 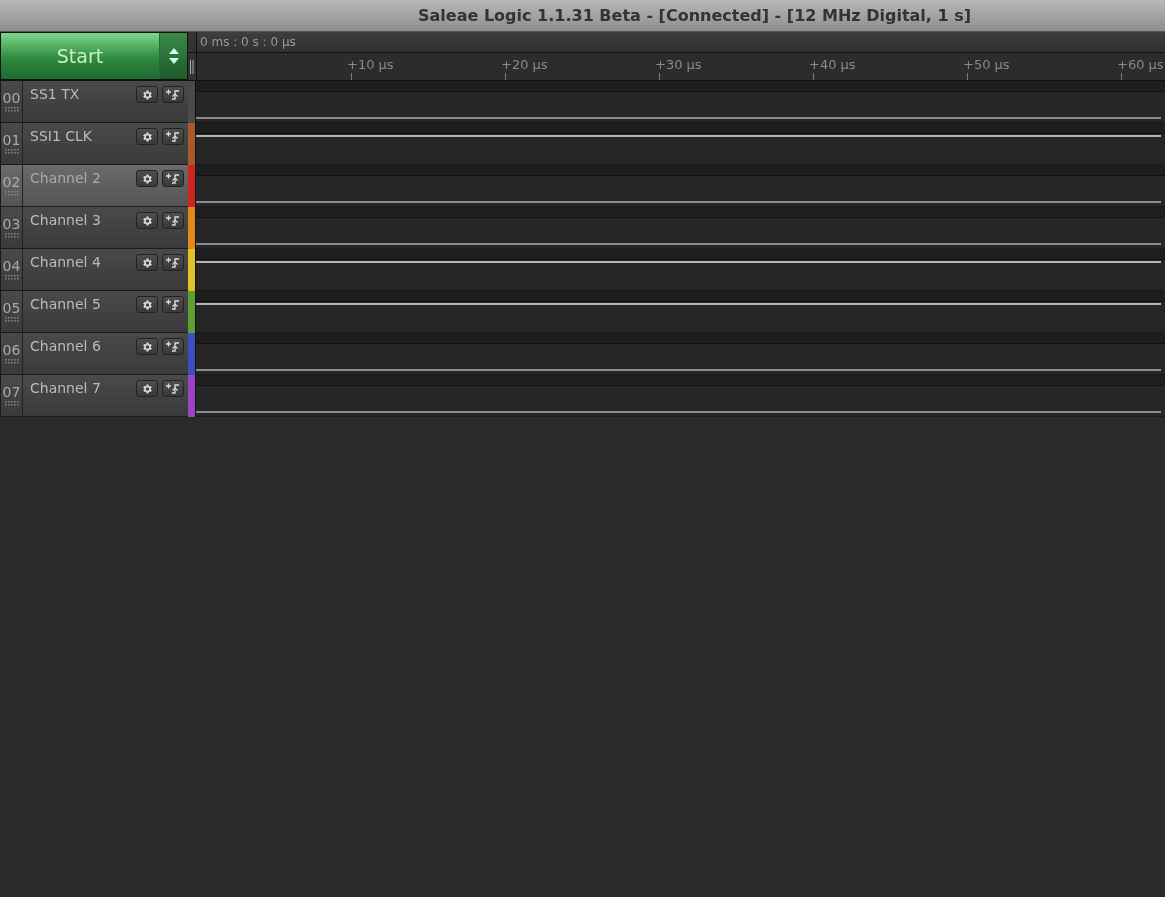 What do you see at coordinates (11, 98) in the screenshot?
I see `channel-number: 00` at bounding box center [11, 98].